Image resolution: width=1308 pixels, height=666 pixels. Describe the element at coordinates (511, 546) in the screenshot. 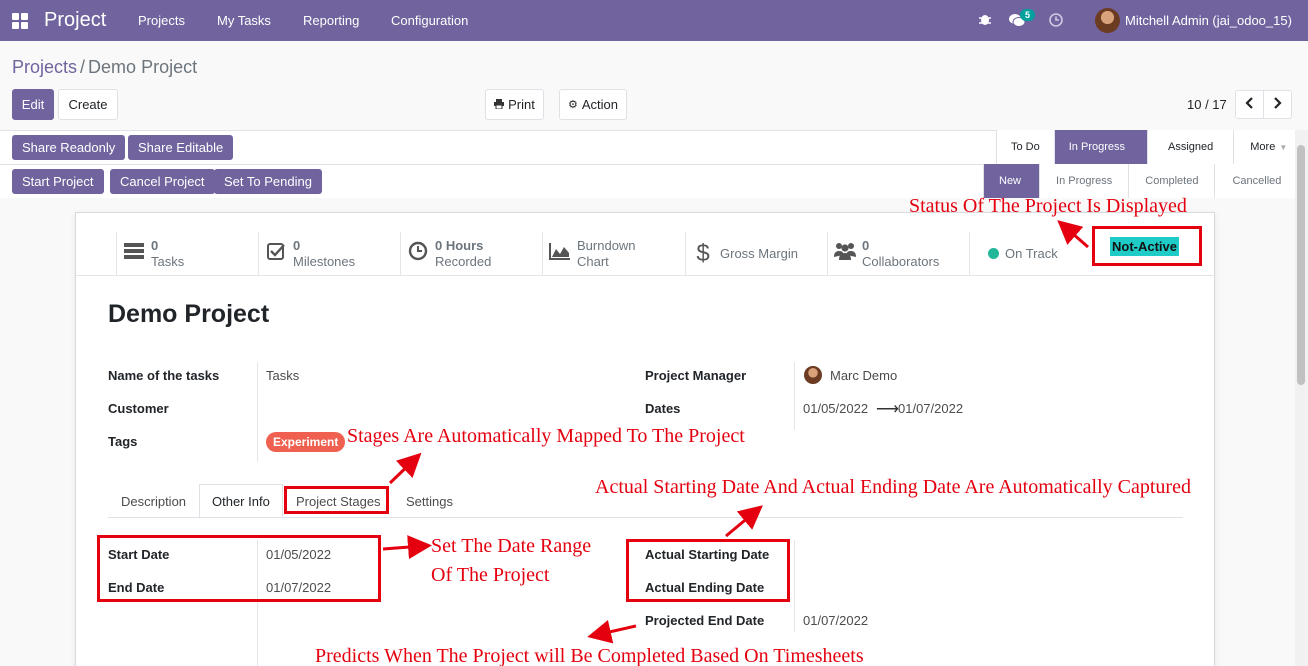

I see `annotation-date-range-1: Set The Date Range` at that location.